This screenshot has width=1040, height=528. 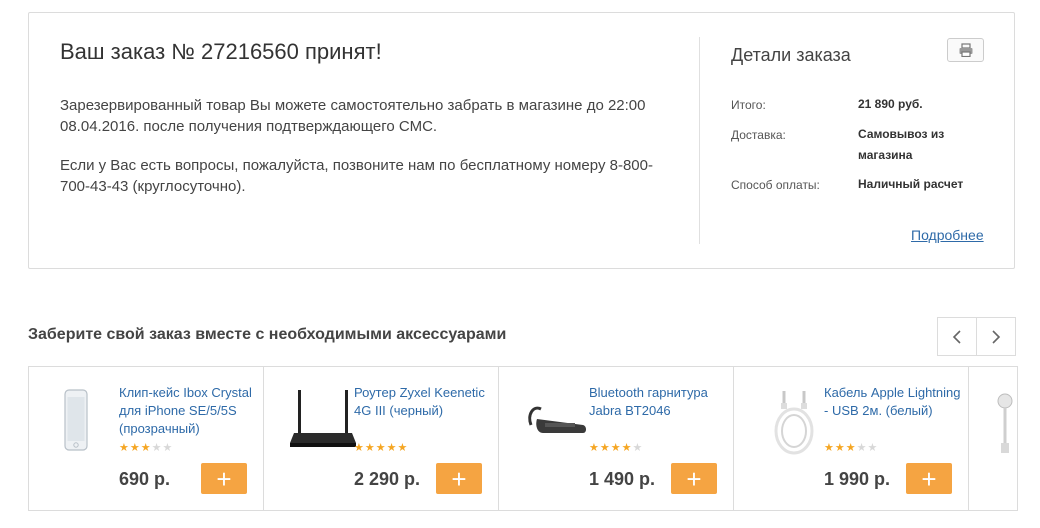 I want to click on order-details-title: Детали заказа, so click(x=791, y=55).